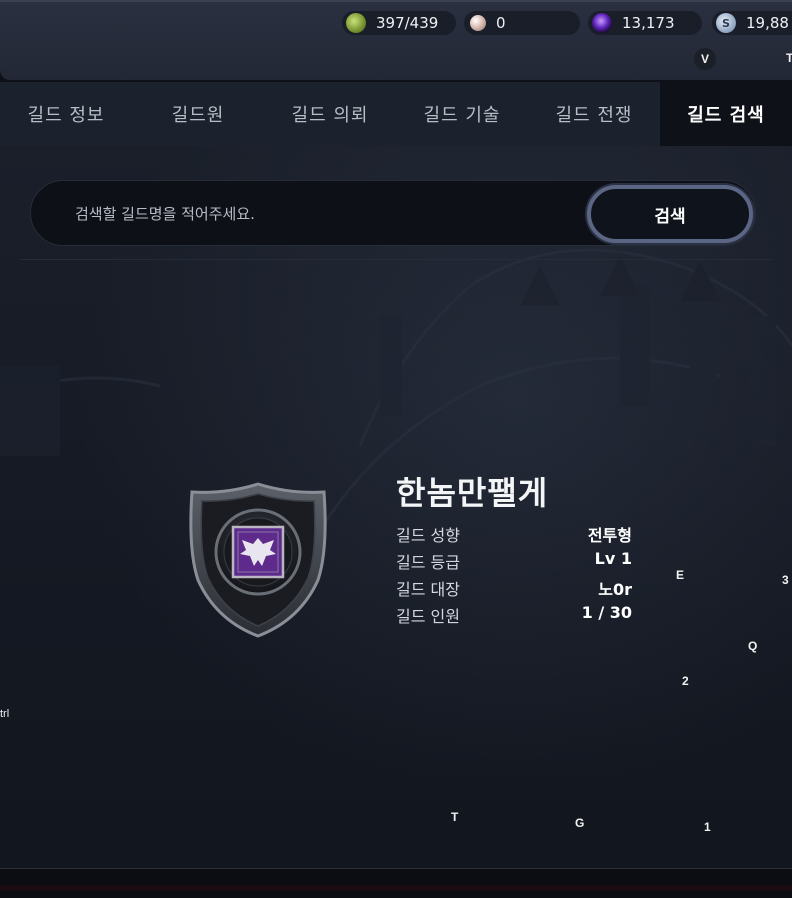 Image resolution: width=792 pixels, height=898 pixels. Describe the element at coordinates (428, 616) in the screenshot. I see `guild-members-label: 길드 인원` at that location.